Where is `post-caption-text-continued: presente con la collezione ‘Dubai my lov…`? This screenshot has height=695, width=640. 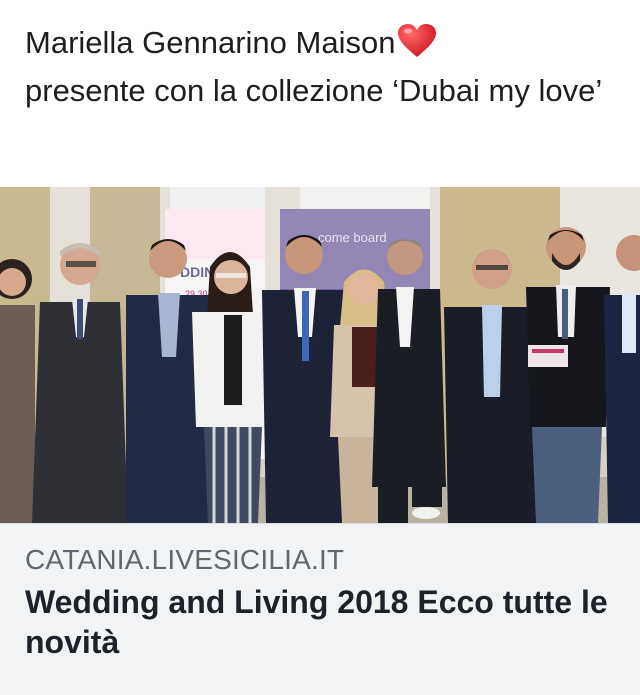
post-caption-text-continued: presente con la collezione ‘Dubai my lov… is located at coordinates (314, 90).